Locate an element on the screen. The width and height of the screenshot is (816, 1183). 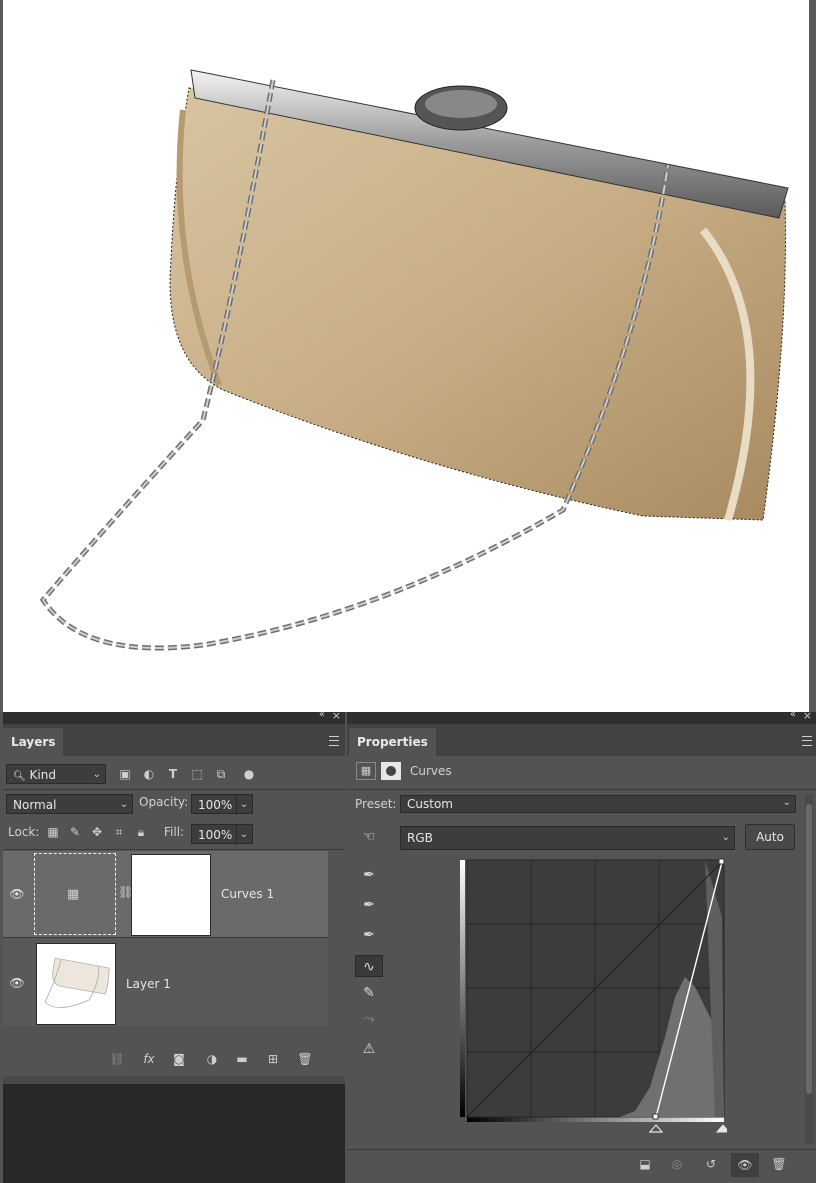
on-image-adjust-icon: ☜ is located at coordinates (369, 837).